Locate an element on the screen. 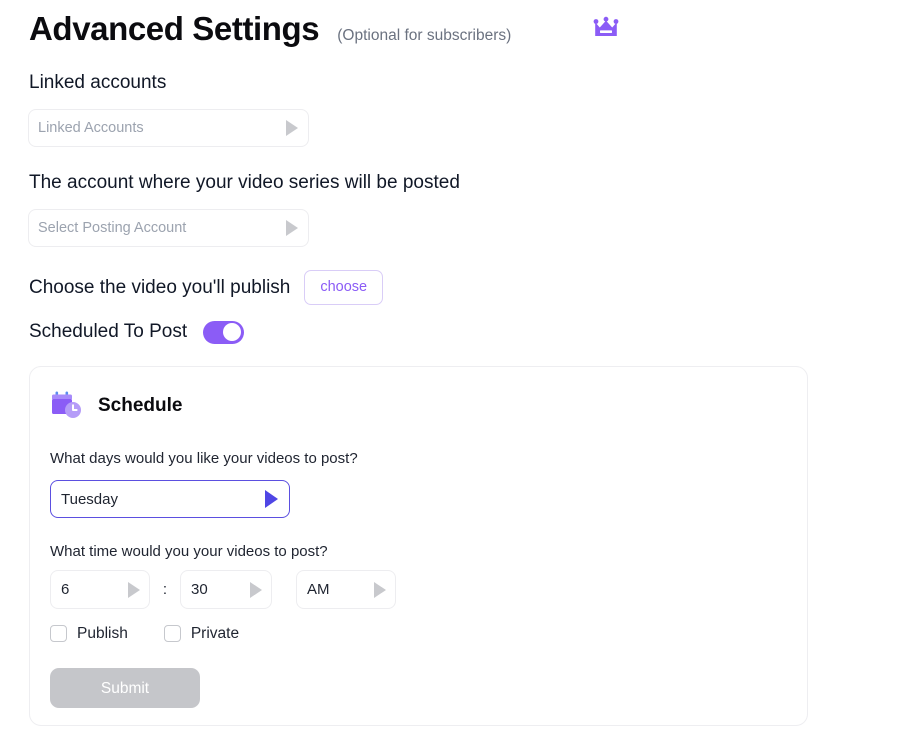 The width and height of the screenshot is (900, 750). page-title: Advanced Settings is located at coordinates (174, 28).